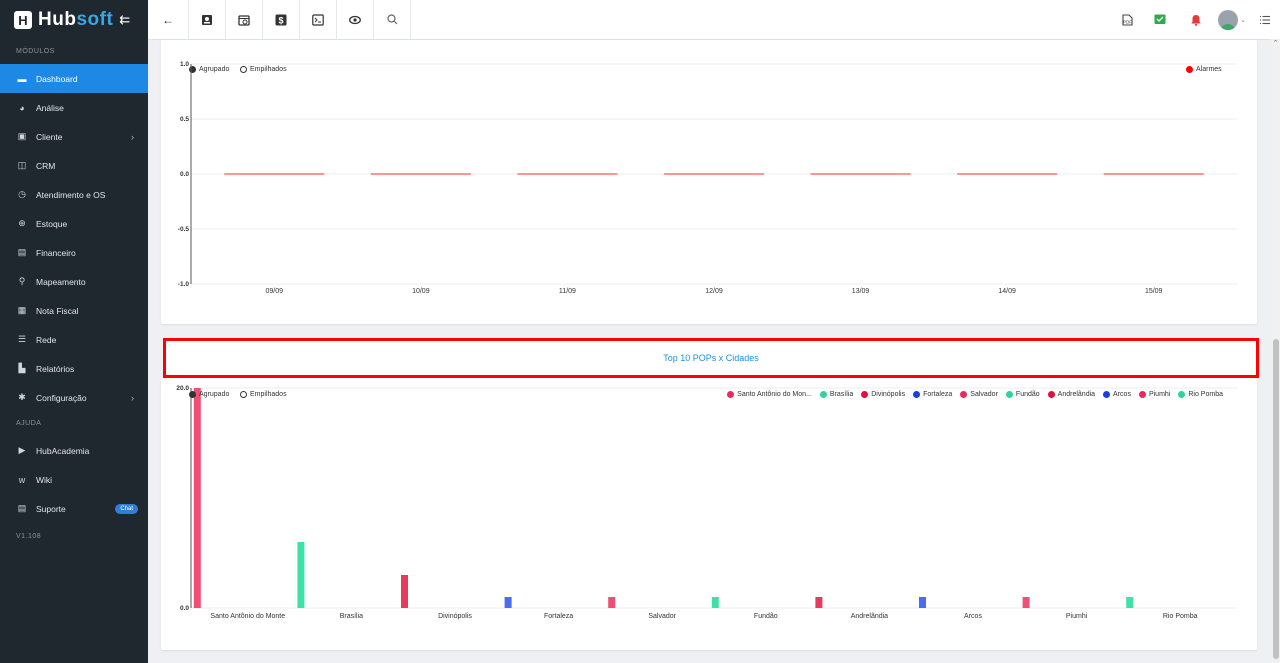 This screenshot has width=1280, height=663. What do you see at coordinates (29, 536) in the screenshot?
I see `version-label: V1.108` at bounding box center [29, 536].